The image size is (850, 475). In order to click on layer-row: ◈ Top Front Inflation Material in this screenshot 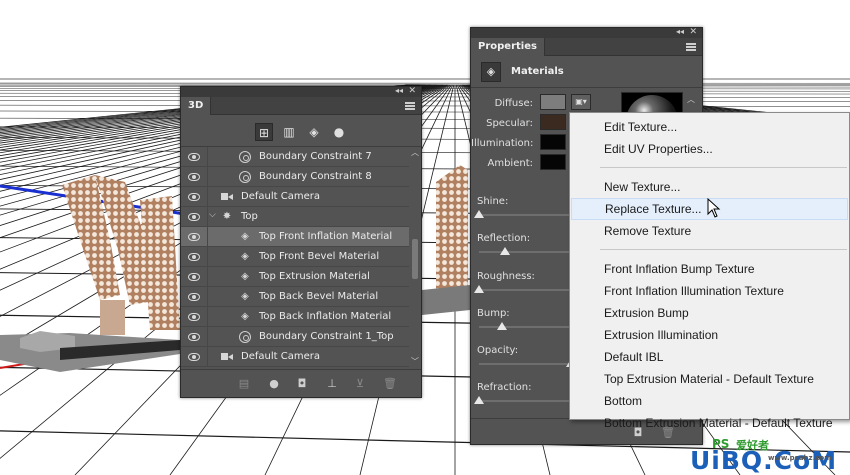, I will do `click(295, 237)`.